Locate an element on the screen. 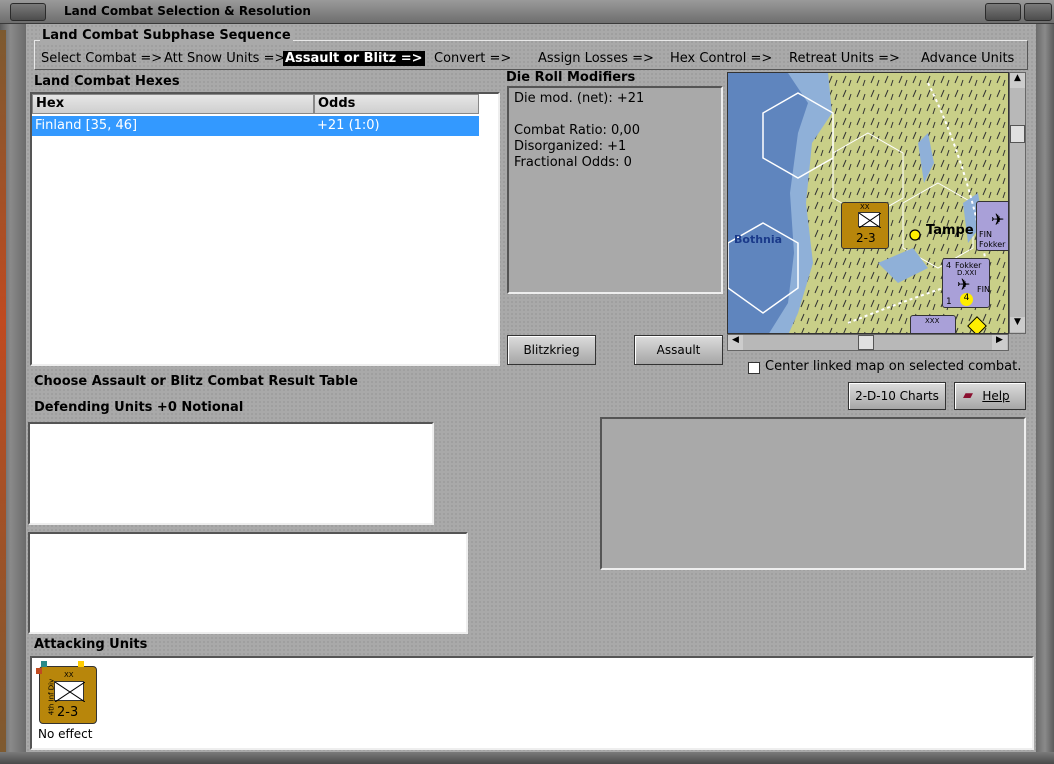 This screenshot has height=764, width=1054. step-advance-units: Advance Units is located at coordinates (968, 58).